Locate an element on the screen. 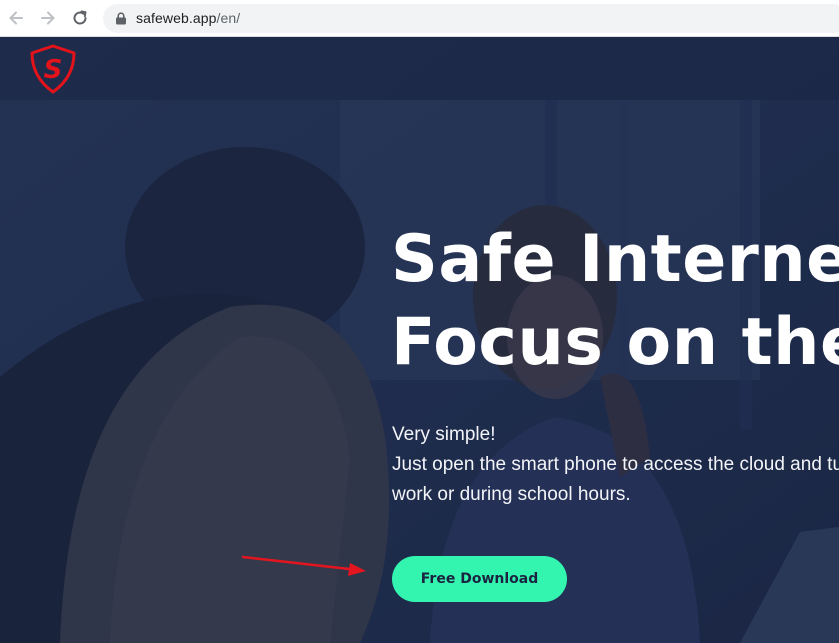 Image resolution: width=839 pixels, height=643 pixels. headline-line-1: Safe Internet is located at coordinates (615, 259).